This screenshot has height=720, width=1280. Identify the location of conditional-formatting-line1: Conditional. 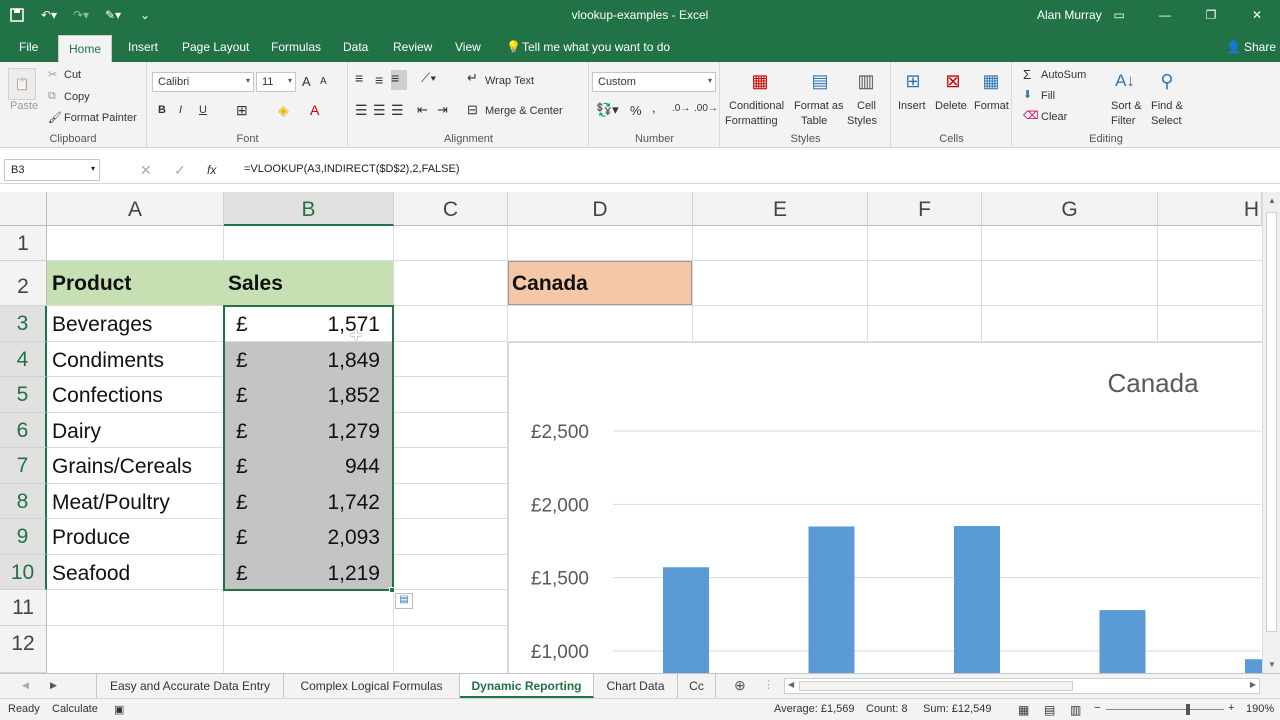
(756, 106).